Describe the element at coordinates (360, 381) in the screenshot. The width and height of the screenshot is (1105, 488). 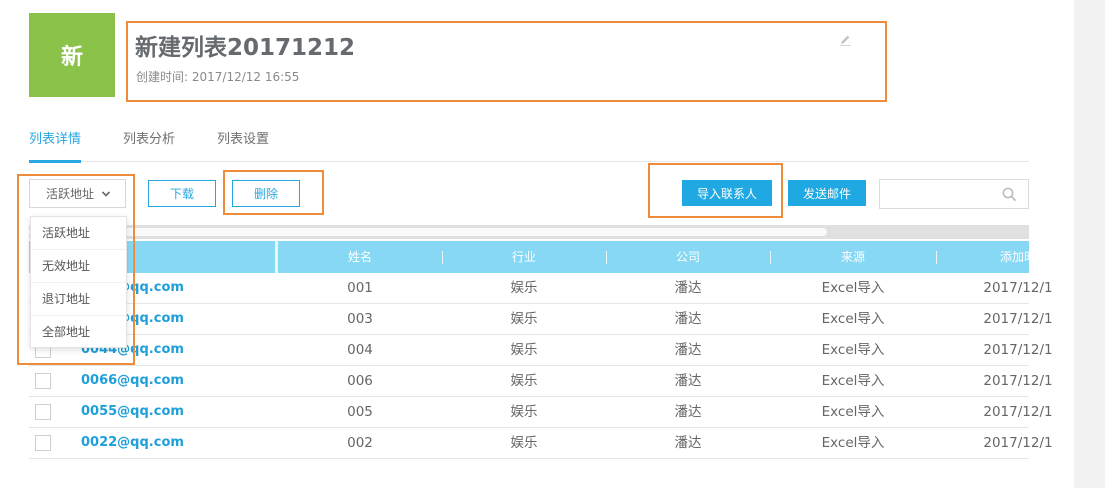
I see `row-name: 006` at that location.